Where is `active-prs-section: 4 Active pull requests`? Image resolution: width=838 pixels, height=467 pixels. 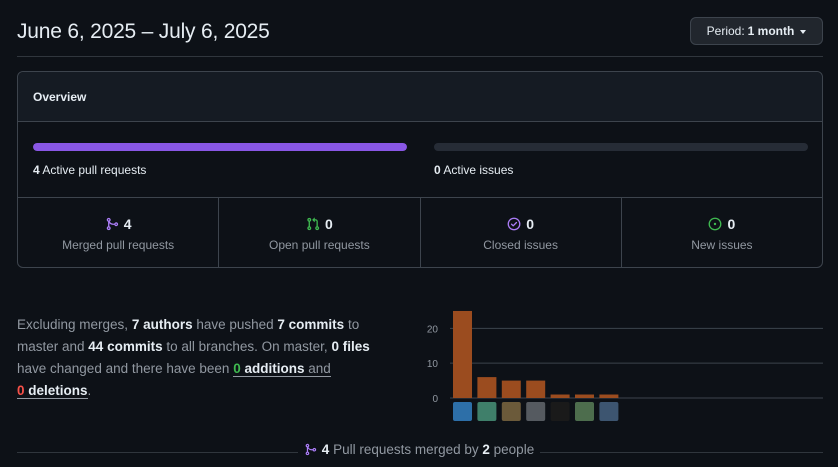 active-prs-section: 4 Active pull requests is located at coordinates (220, 160).